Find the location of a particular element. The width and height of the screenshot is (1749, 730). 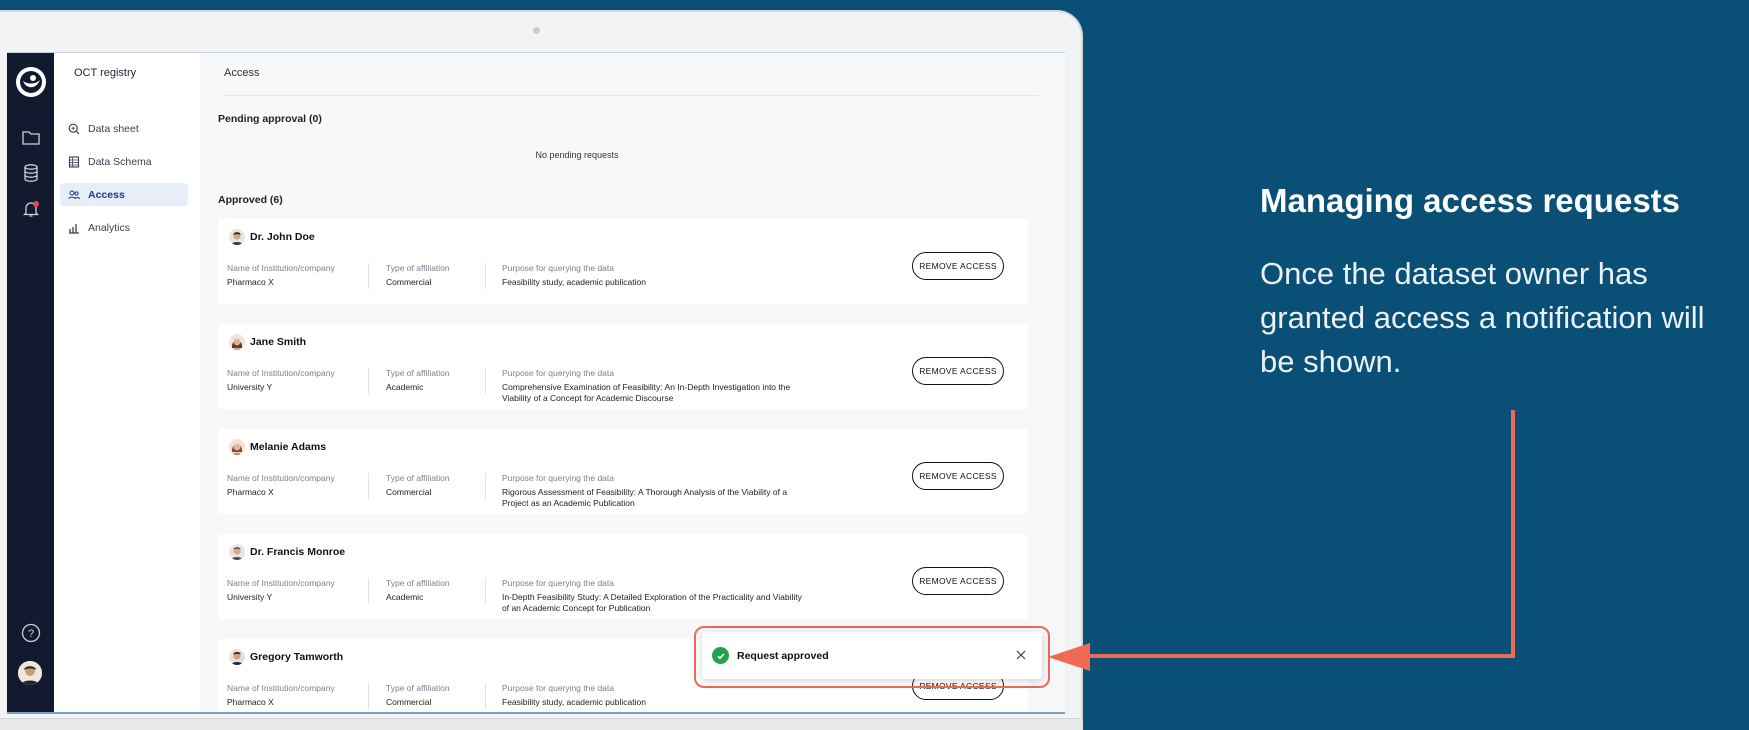

callout-headline: Managing access requests is located at coordinates (1470, 200).